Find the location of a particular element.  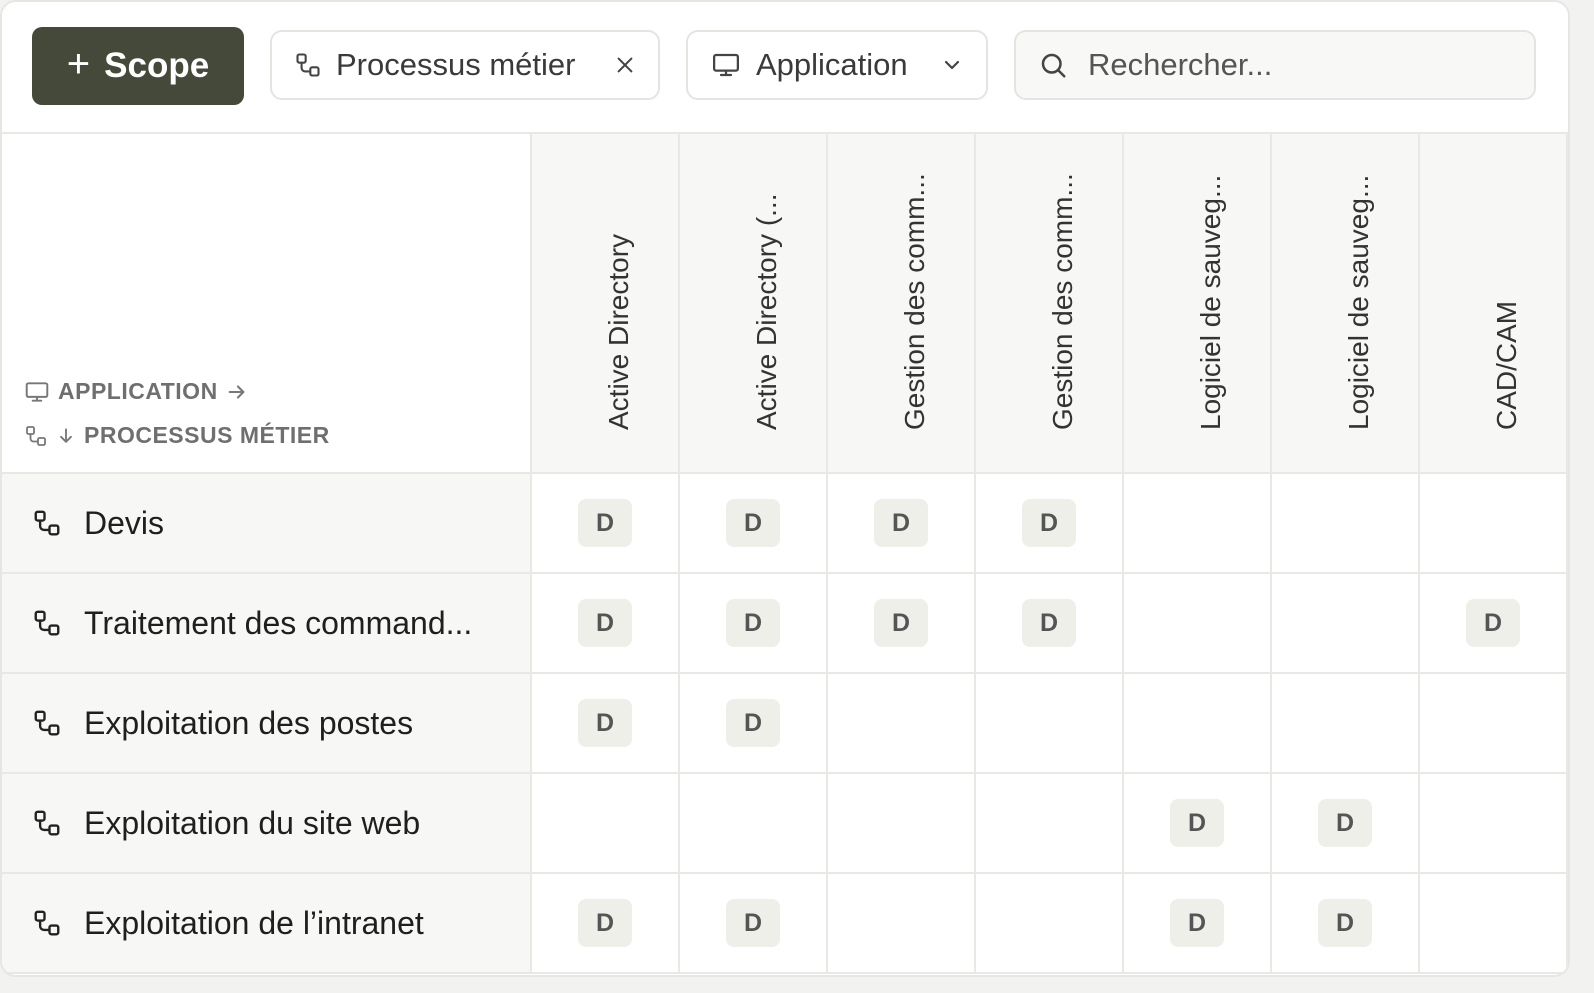

row-header-label: Exploitation du site web is located at coordinates (252, 822).